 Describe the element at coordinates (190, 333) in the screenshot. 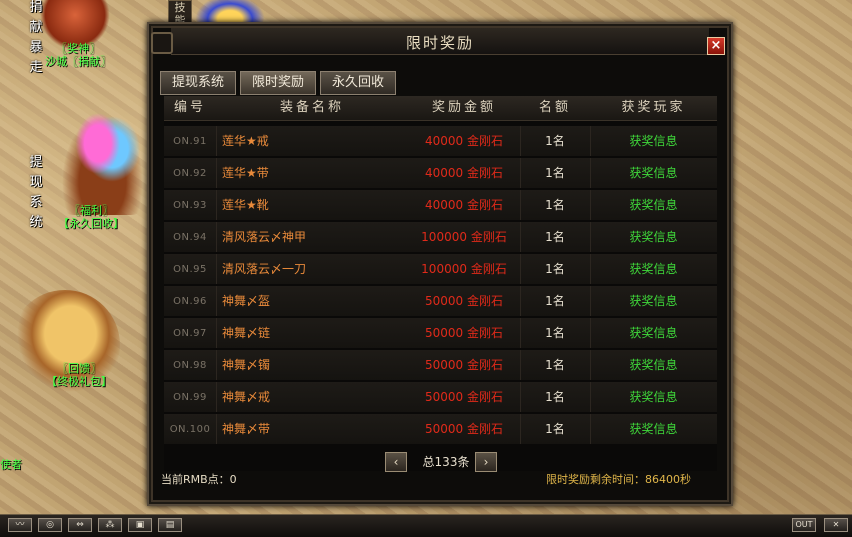

I see `row-number: ON.97` at that location.